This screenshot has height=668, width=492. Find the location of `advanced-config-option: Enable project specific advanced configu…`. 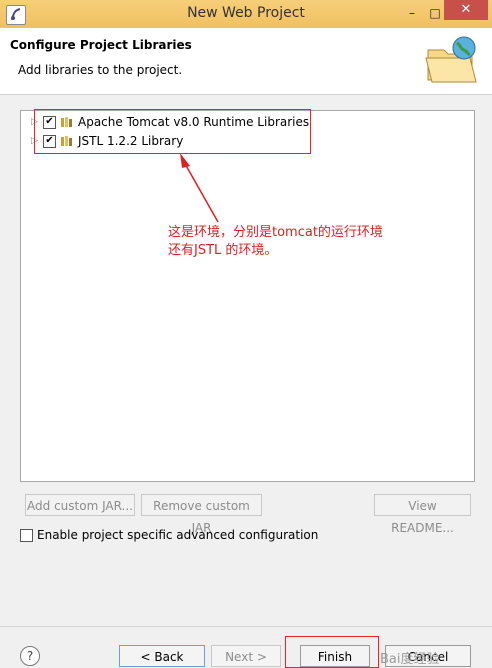

advanced-config-option: Enable project specific advanced configu… is located at coordinates (169, 535).